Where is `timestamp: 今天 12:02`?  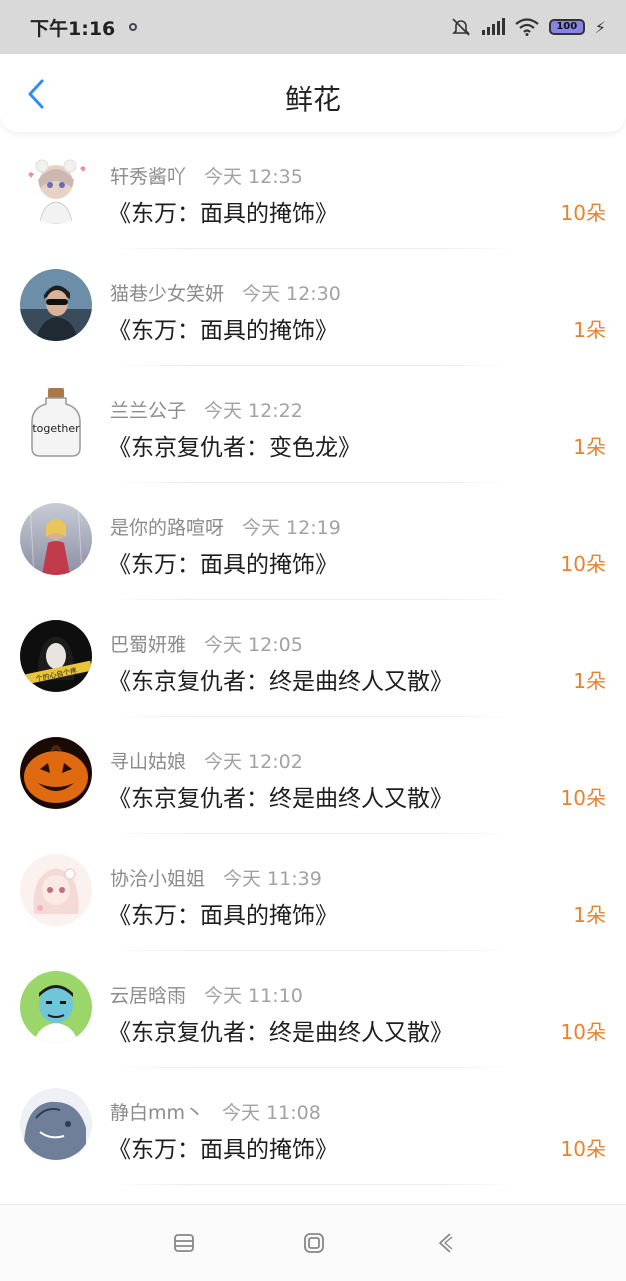
timestamp: 今天 12:02 is located at coordinates (253, 762).